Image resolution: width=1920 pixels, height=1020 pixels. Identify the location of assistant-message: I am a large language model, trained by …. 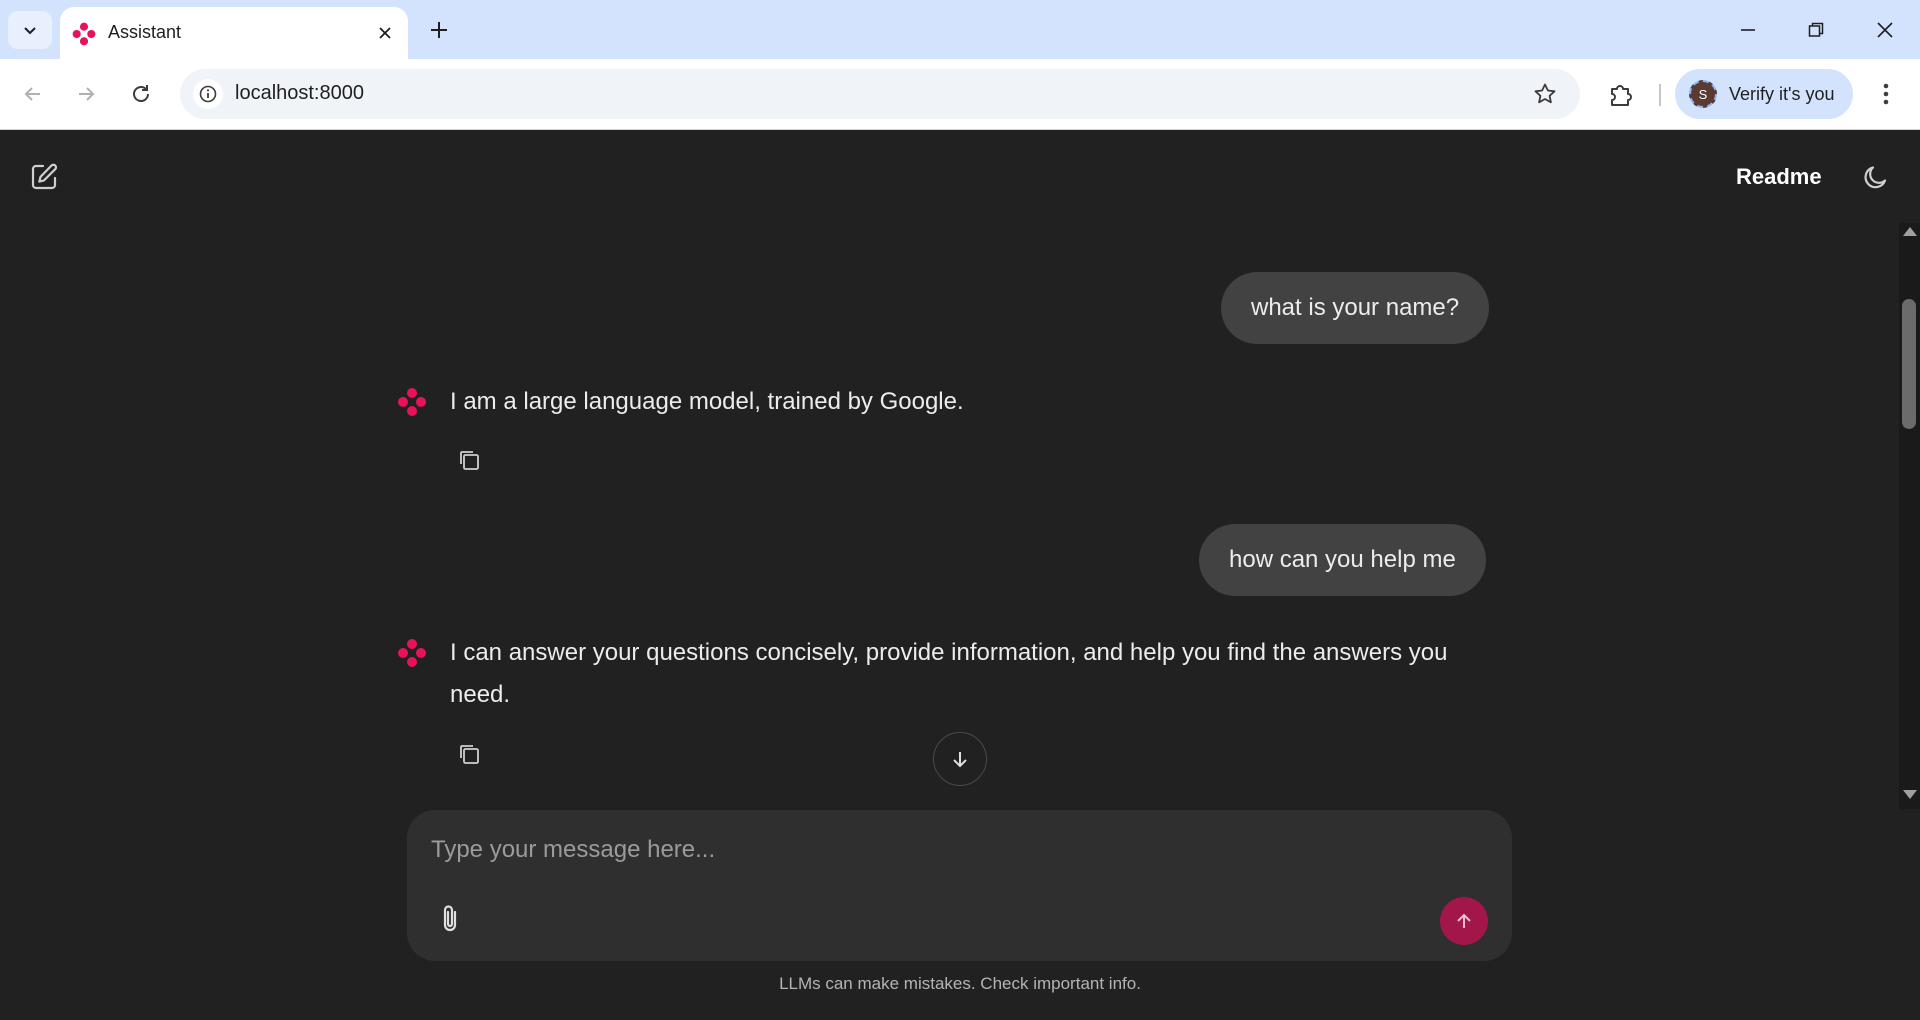
(707, 401).